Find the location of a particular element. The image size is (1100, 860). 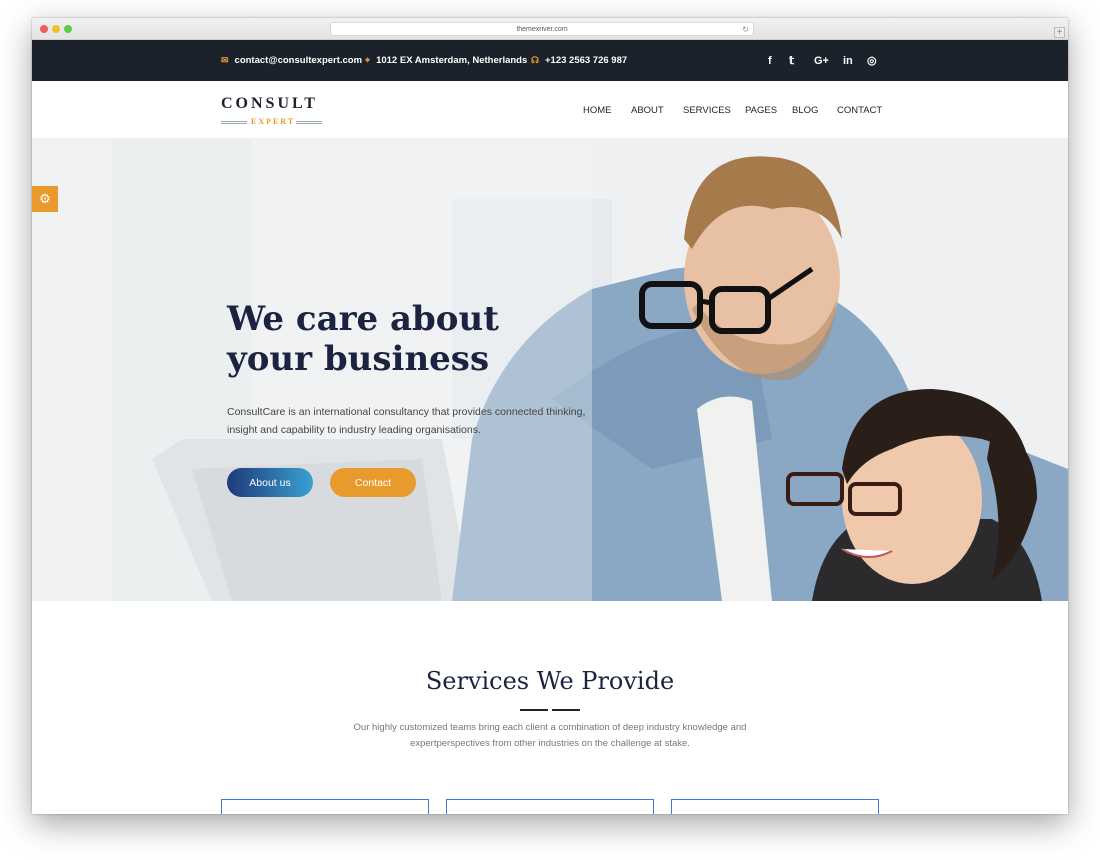

contact-button: Contact is located at coordinates (373, 482).